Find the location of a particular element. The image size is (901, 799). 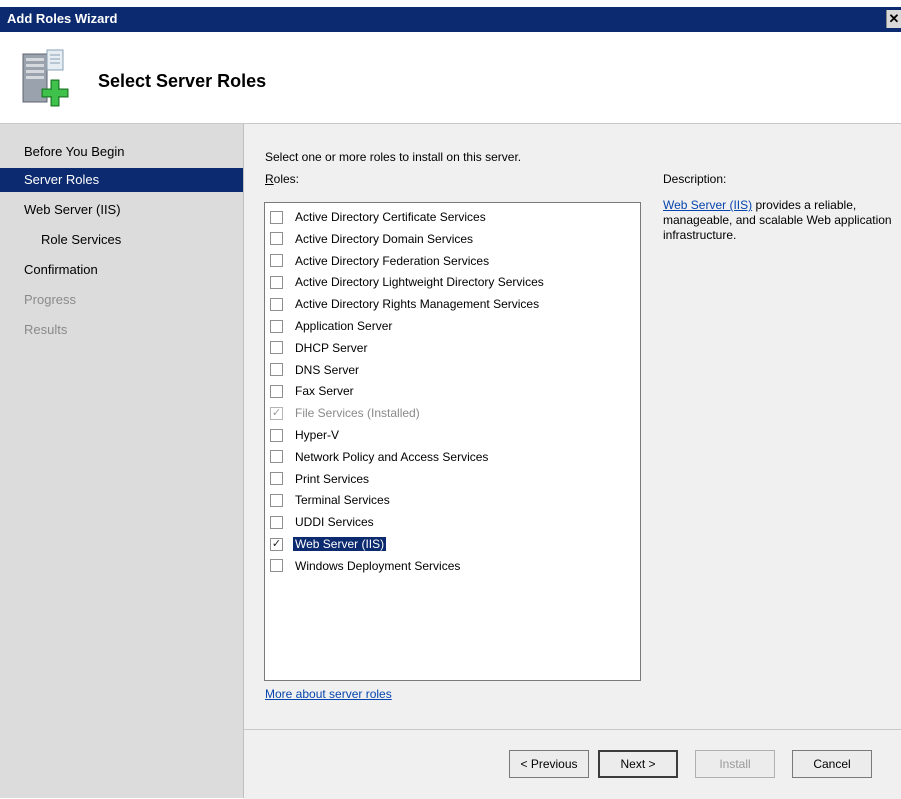

role-row: Windows Deployment Services is located at coordinates (366, 566).